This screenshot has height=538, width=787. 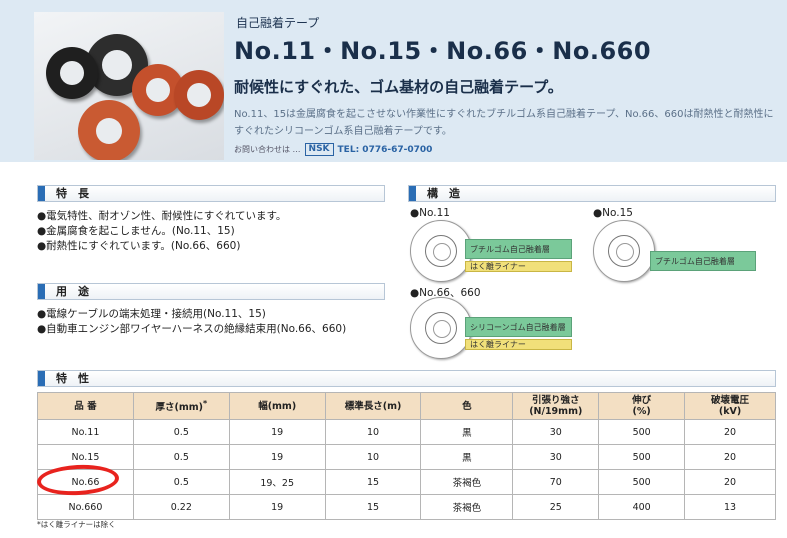 What do you see at coordinates (211, 291) in the screenshot?
I see `uses-heading: 用 途` at bounding box center [211, 291].